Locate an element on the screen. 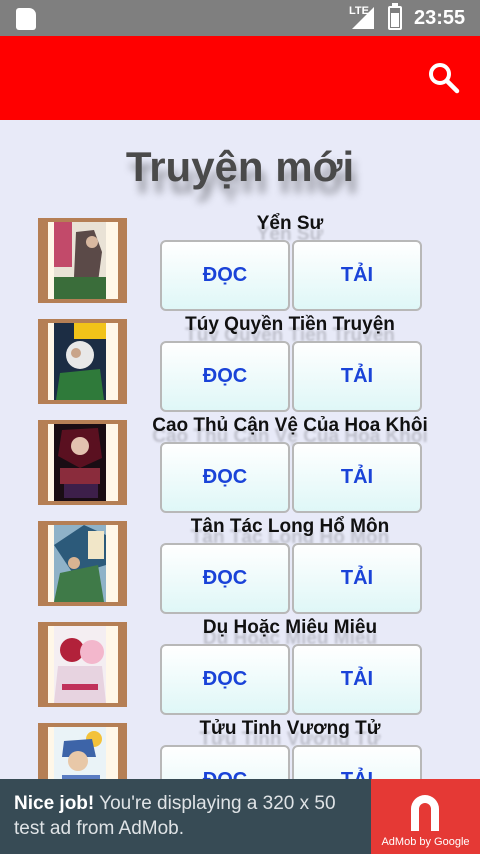  search-button is located at coordinates (444, 78).